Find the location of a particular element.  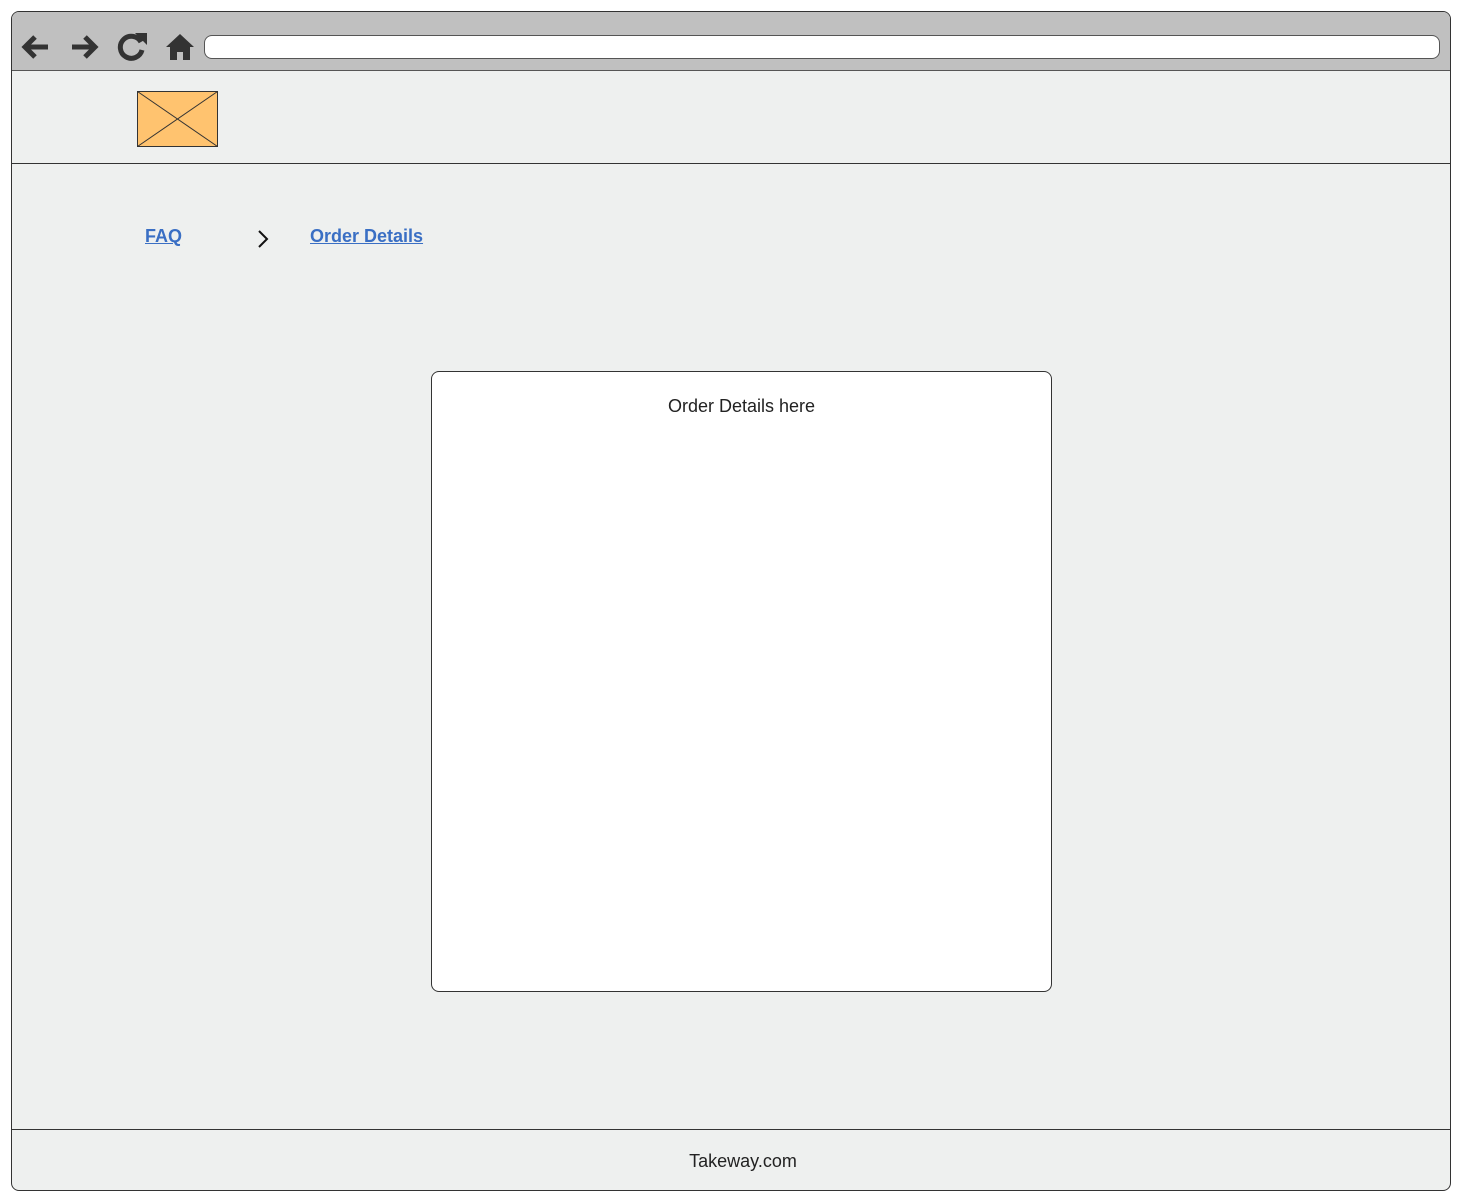

forward-arrow-icon is located at coordinates (85, 47).